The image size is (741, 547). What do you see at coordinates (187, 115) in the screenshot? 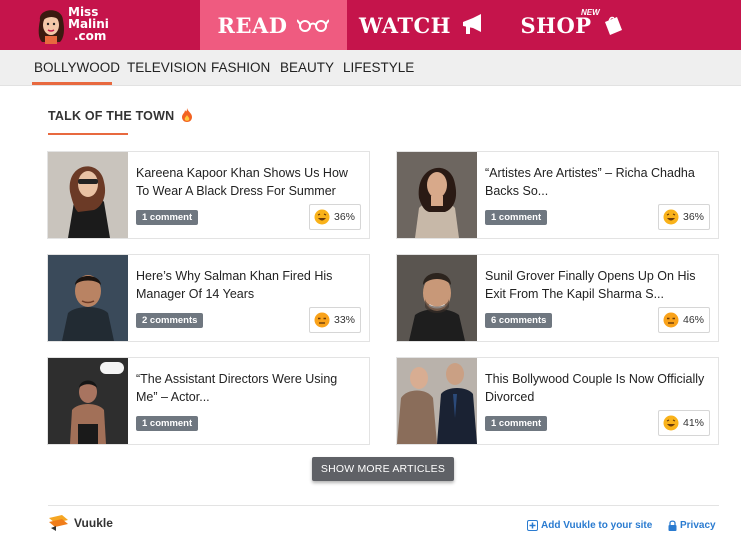
I see `fire-icon` at bounding box center [187, 115].